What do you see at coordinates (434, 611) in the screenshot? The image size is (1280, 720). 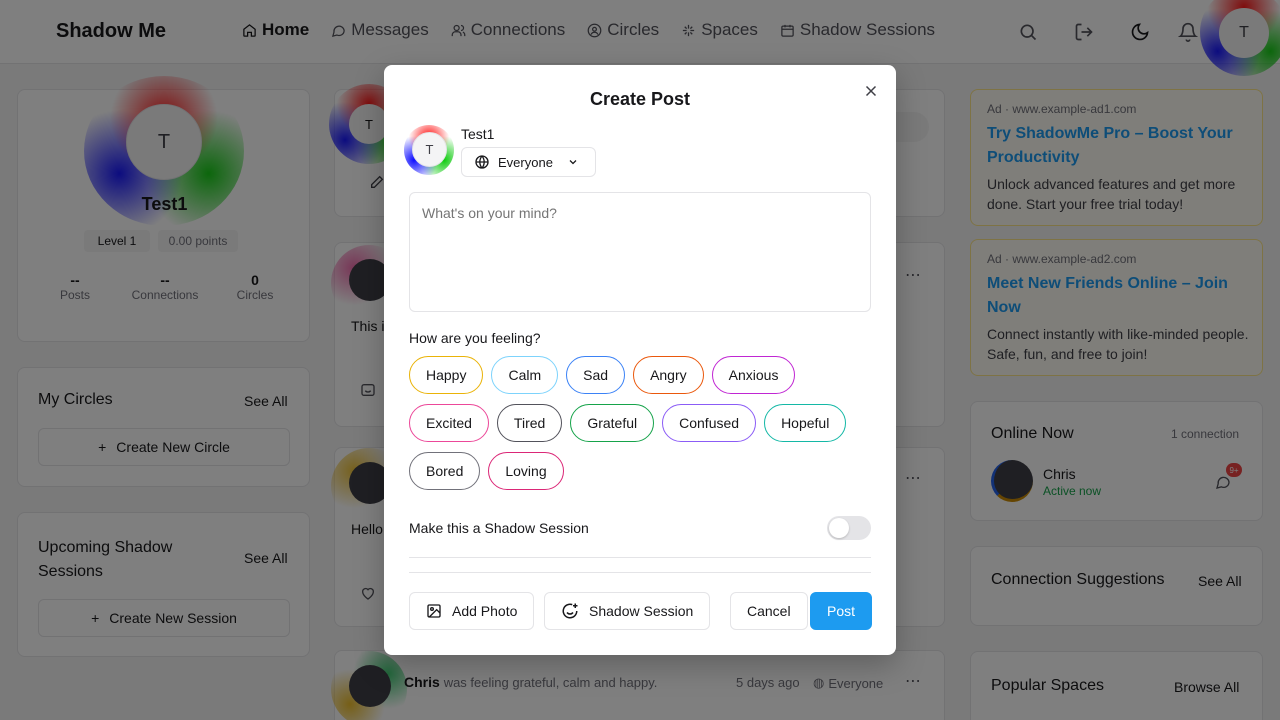 I see `image-icon` at bounding box center [434, 611].